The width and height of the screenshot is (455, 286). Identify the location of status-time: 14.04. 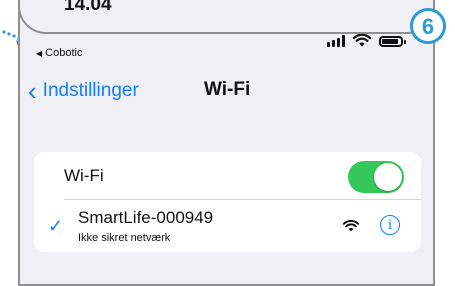
(88, 7).